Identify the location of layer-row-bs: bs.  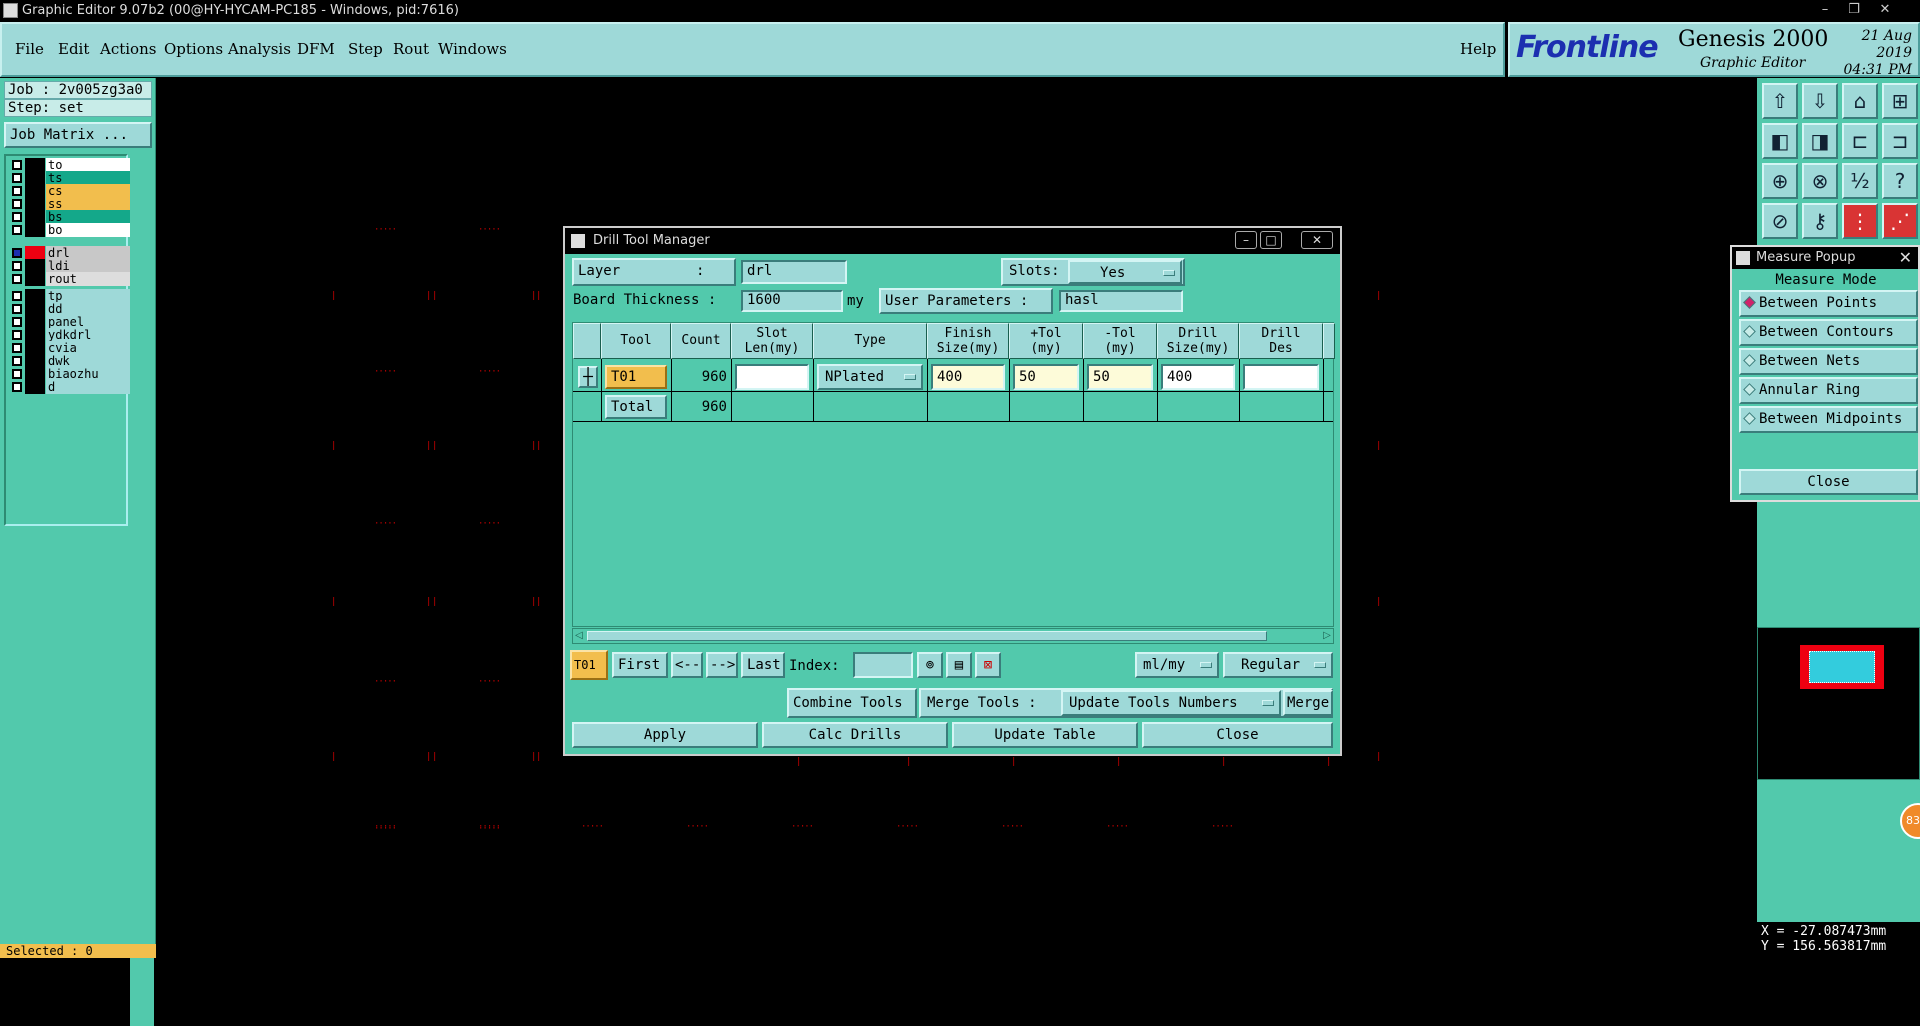
(71, 217).